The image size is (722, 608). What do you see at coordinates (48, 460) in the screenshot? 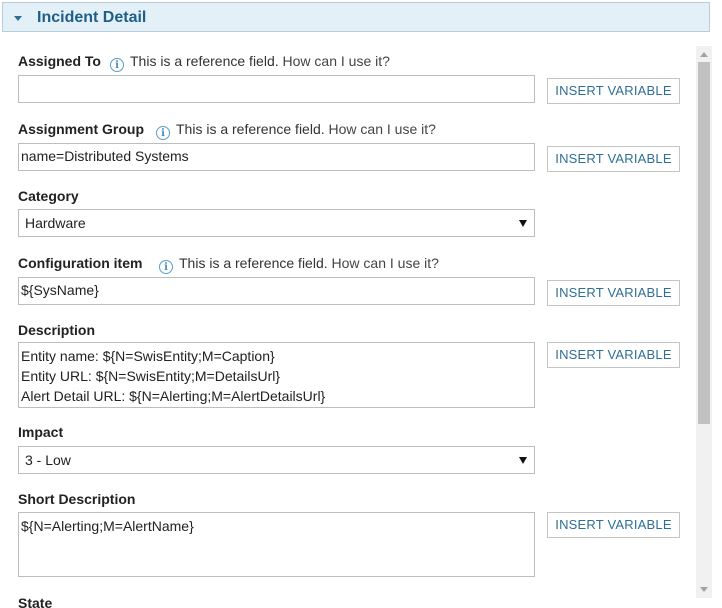
I see `impact-selected-value: 3 - Low` at bounding box center [48, 460].